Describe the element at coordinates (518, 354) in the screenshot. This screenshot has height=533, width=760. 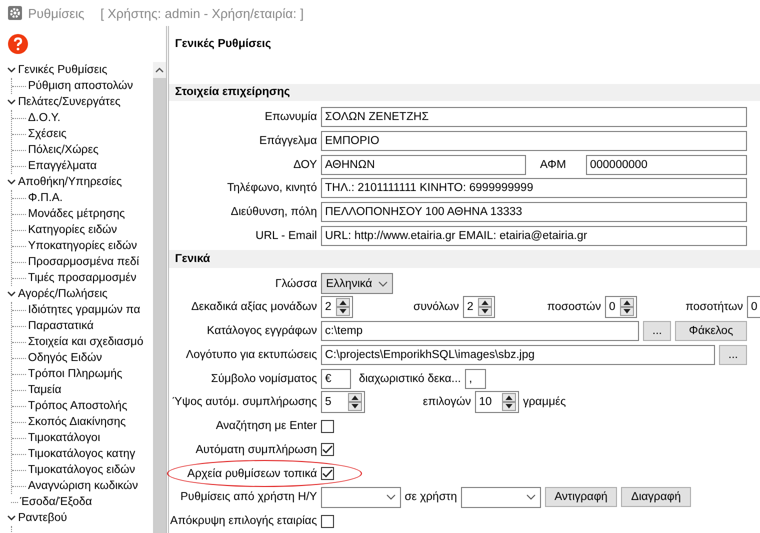
I see `input-field: C:\projects\EmporikhSQL\images\sbz.jpg` at that location.